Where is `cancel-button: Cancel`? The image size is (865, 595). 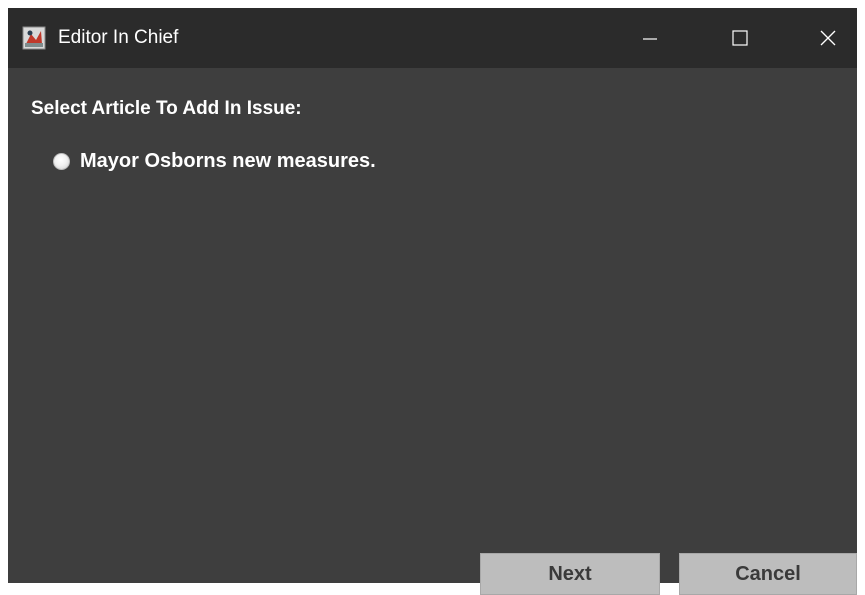
cancel-button: Cancel is located at coordinates (768, 574).